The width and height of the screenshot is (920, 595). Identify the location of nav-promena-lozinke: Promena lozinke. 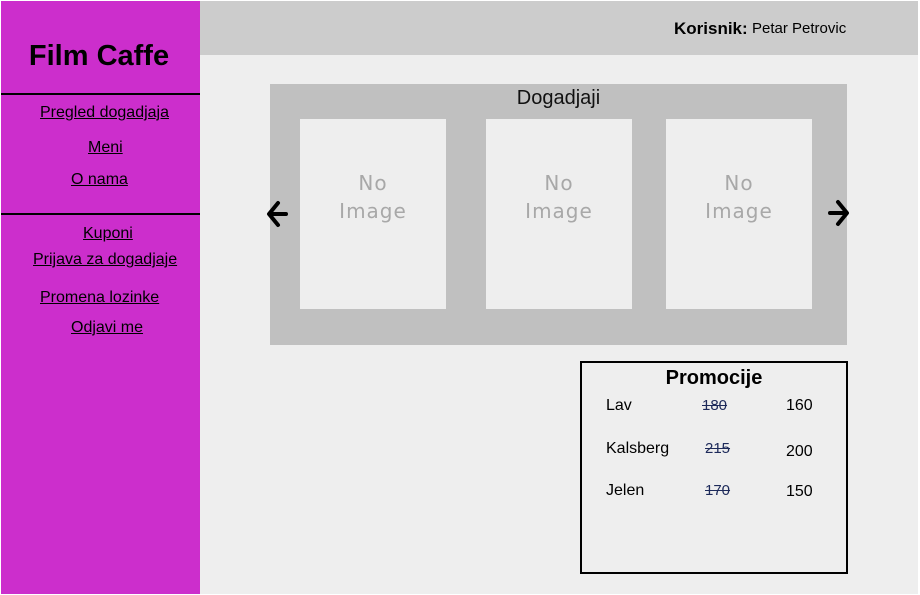
(99, 298).